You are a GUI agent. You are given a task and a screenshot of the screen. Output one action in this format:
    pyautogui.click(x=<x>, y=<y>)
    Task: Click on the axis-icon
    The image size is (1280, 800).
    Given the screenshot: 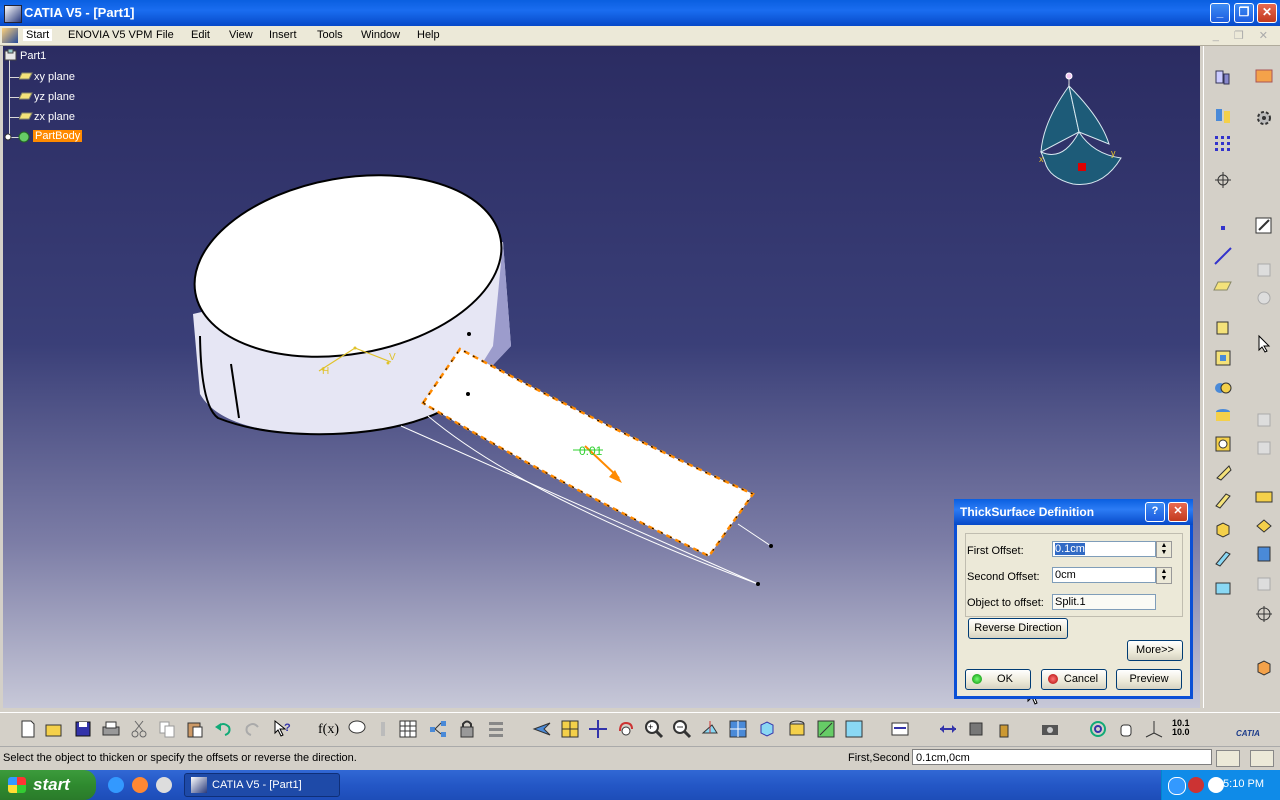 What is the action you would take?
    pyautogui.click(x=1154, y=729)
    